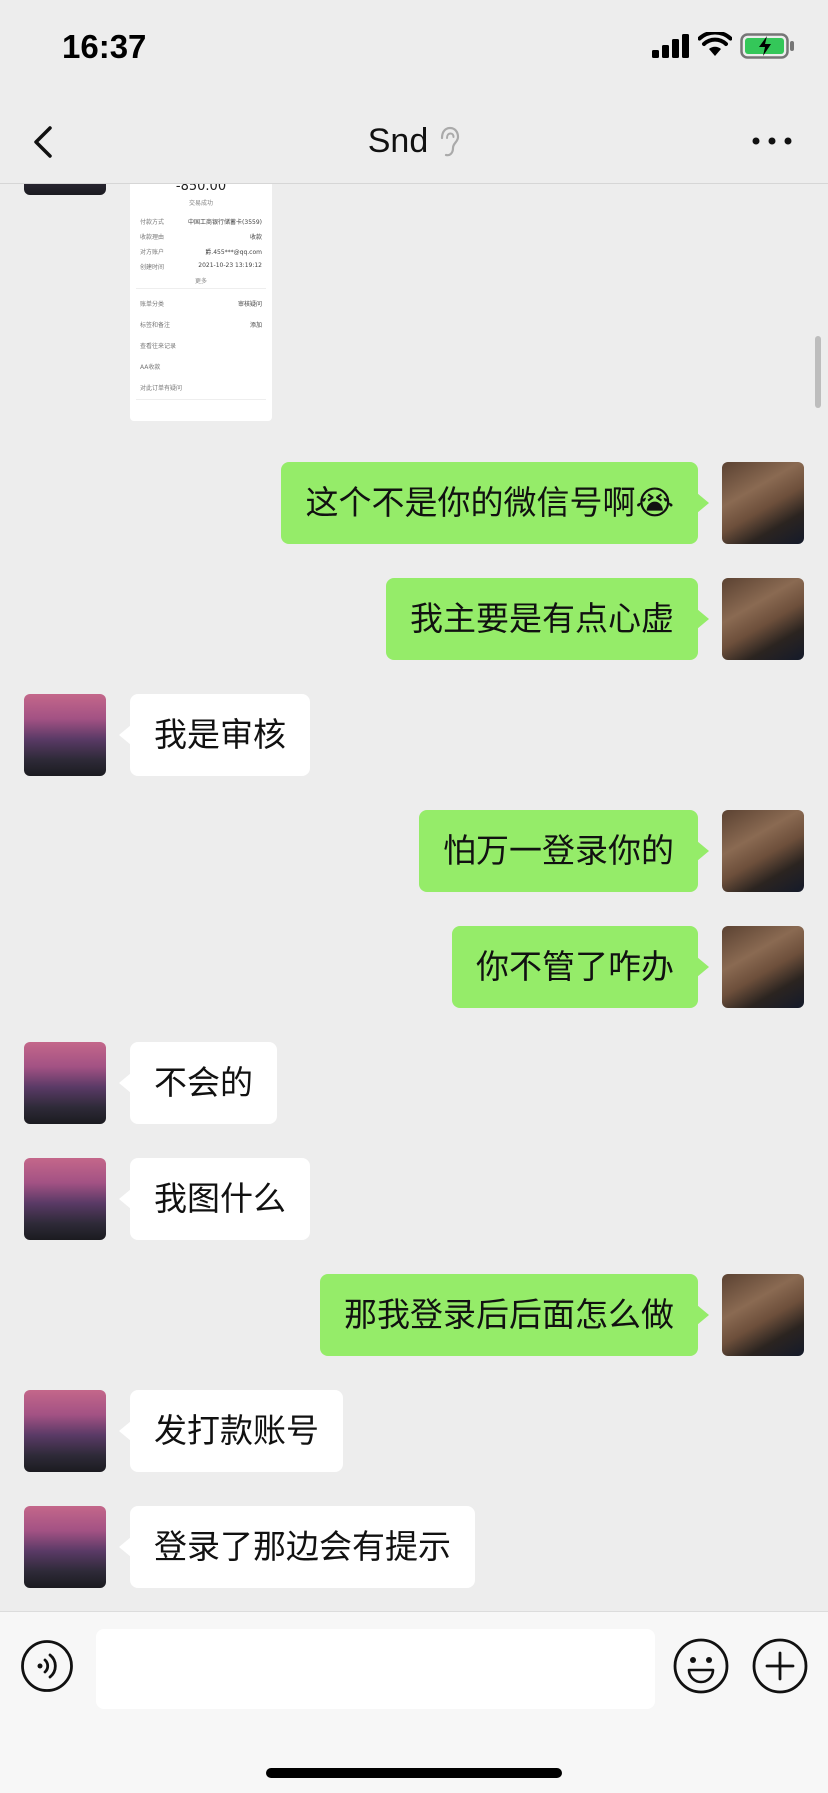 The image size is (828, 1793). What do you see at coordinates (495, 503) in the screenshot?
I see `message-bubble-outgoing: 这个不是你的微信号啊😭` at bounding box center [495, 503].